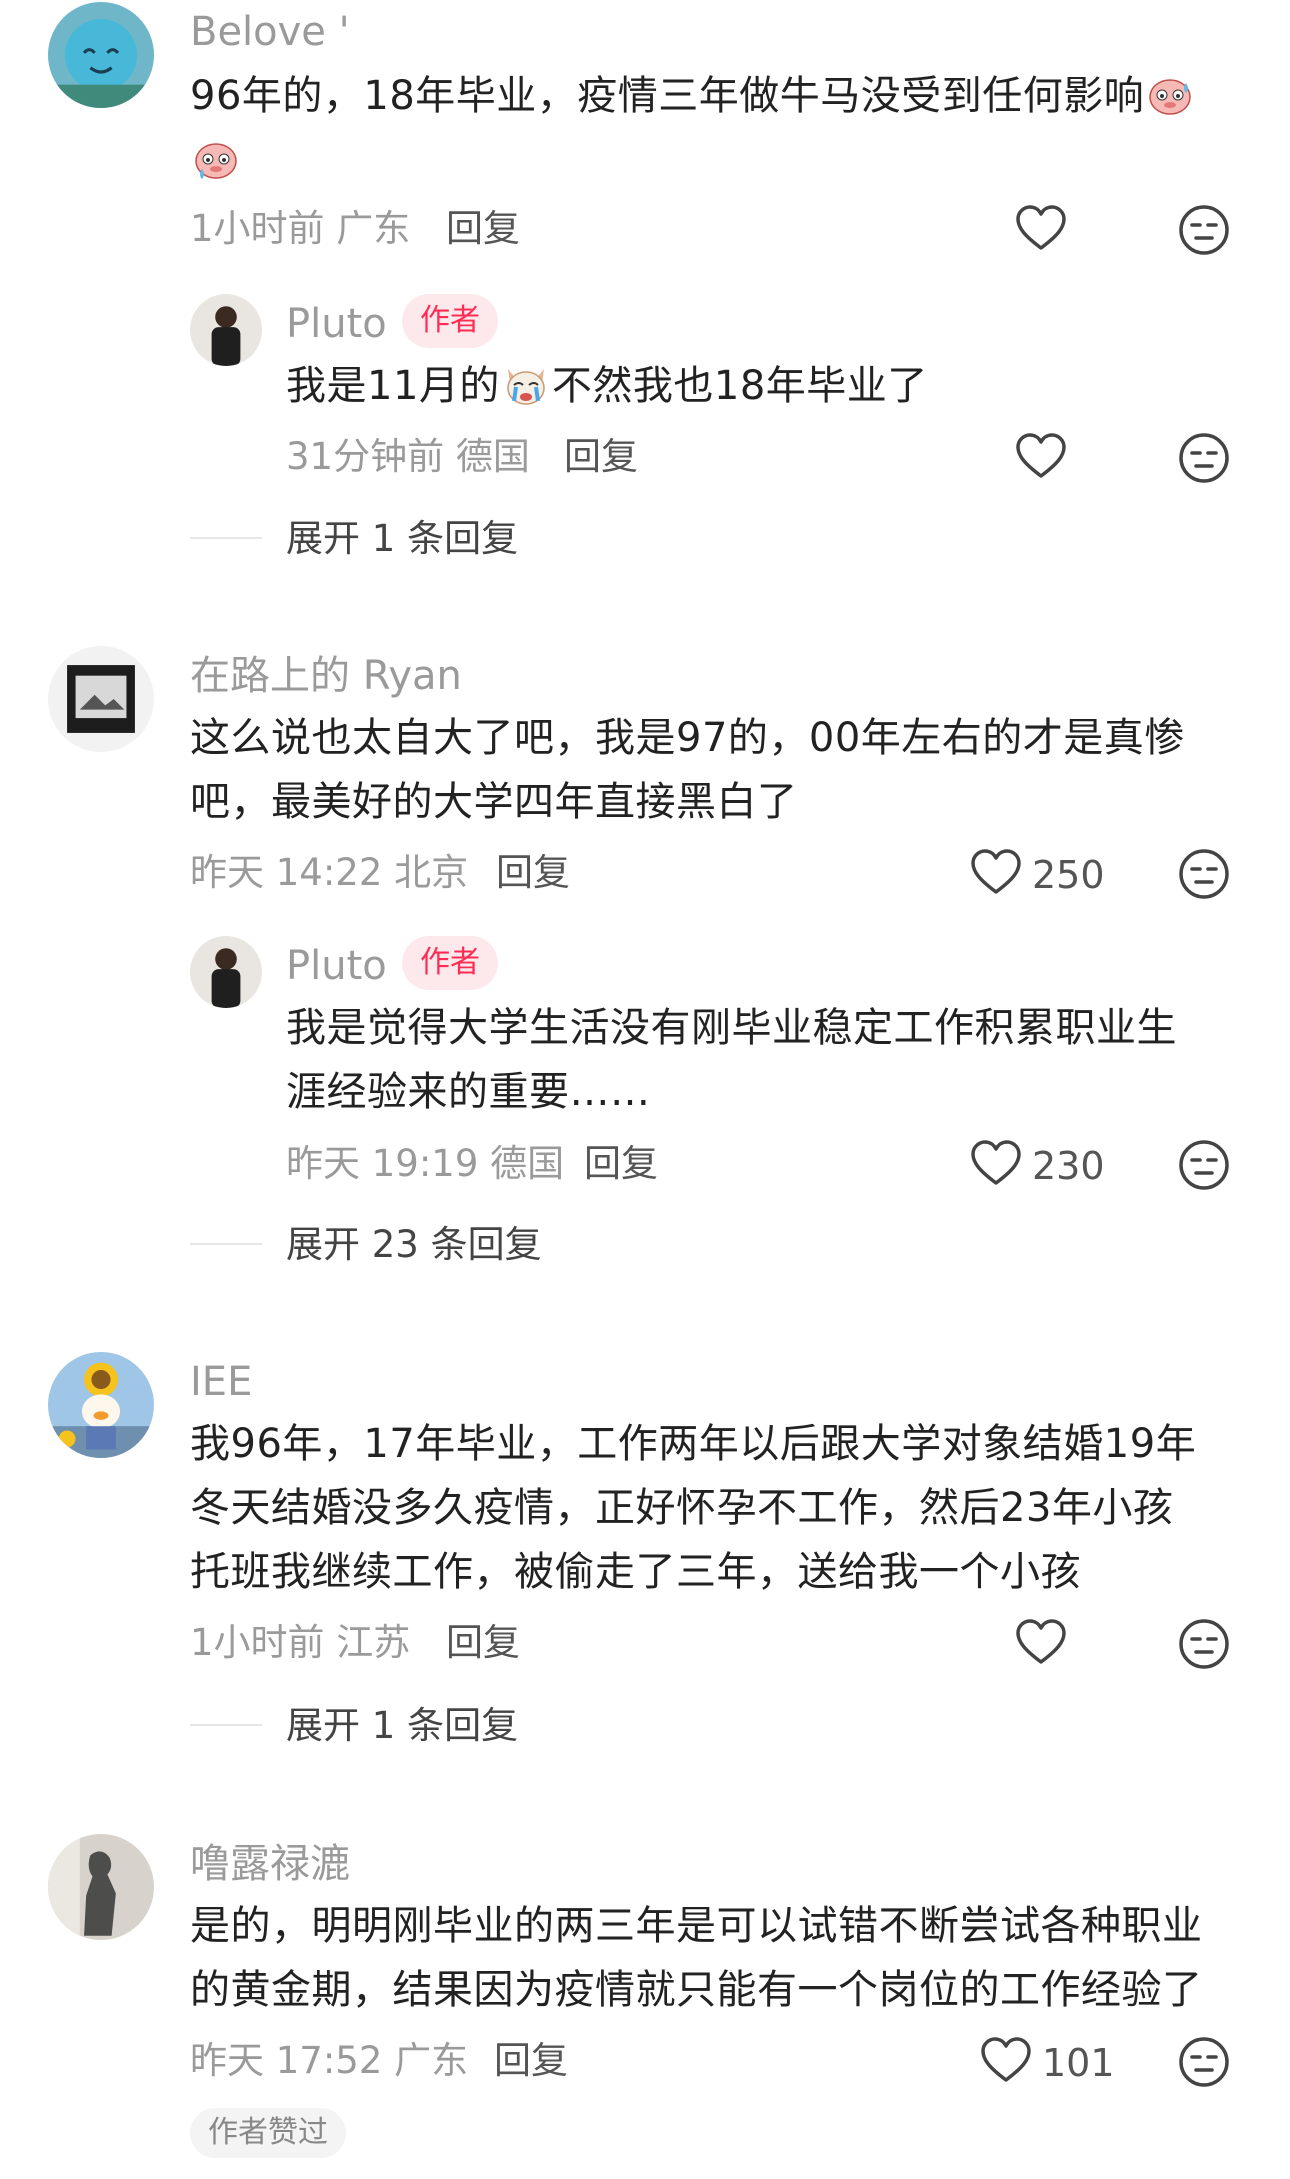 Image resolution: width=1290 pixels, height=2179 pixels. Describe the element at coordinates (731, 1028) in the screenshot. I see `reply-text-line: 我是觉得大学生活没有刚毕业稳定工作积累职业生` at that location.